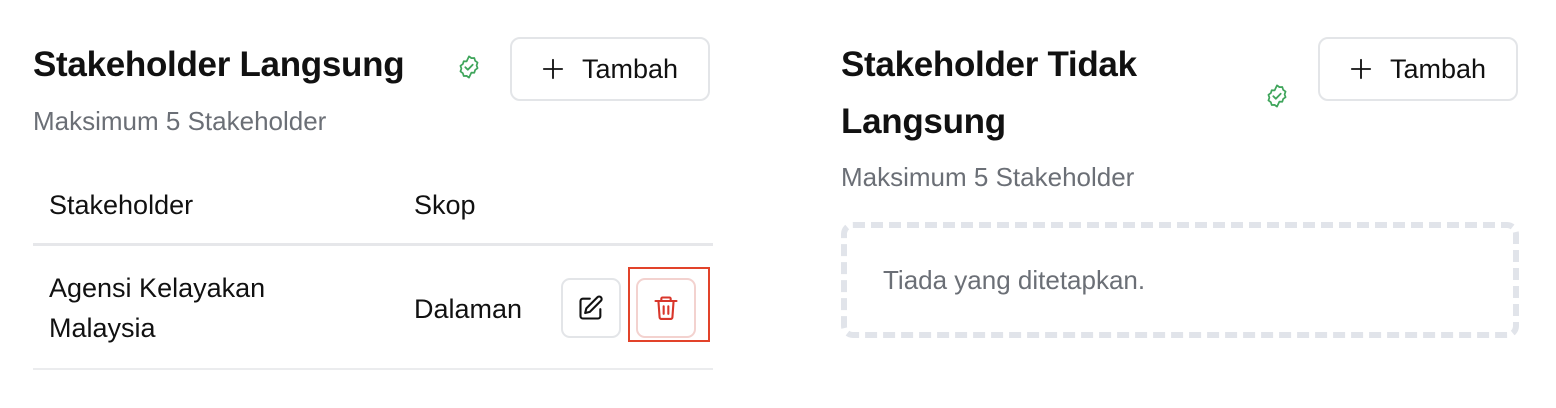 Image resolution: width=1556 pixels, height=408 pixels. I want to click on row-divider, so click(373, 369).